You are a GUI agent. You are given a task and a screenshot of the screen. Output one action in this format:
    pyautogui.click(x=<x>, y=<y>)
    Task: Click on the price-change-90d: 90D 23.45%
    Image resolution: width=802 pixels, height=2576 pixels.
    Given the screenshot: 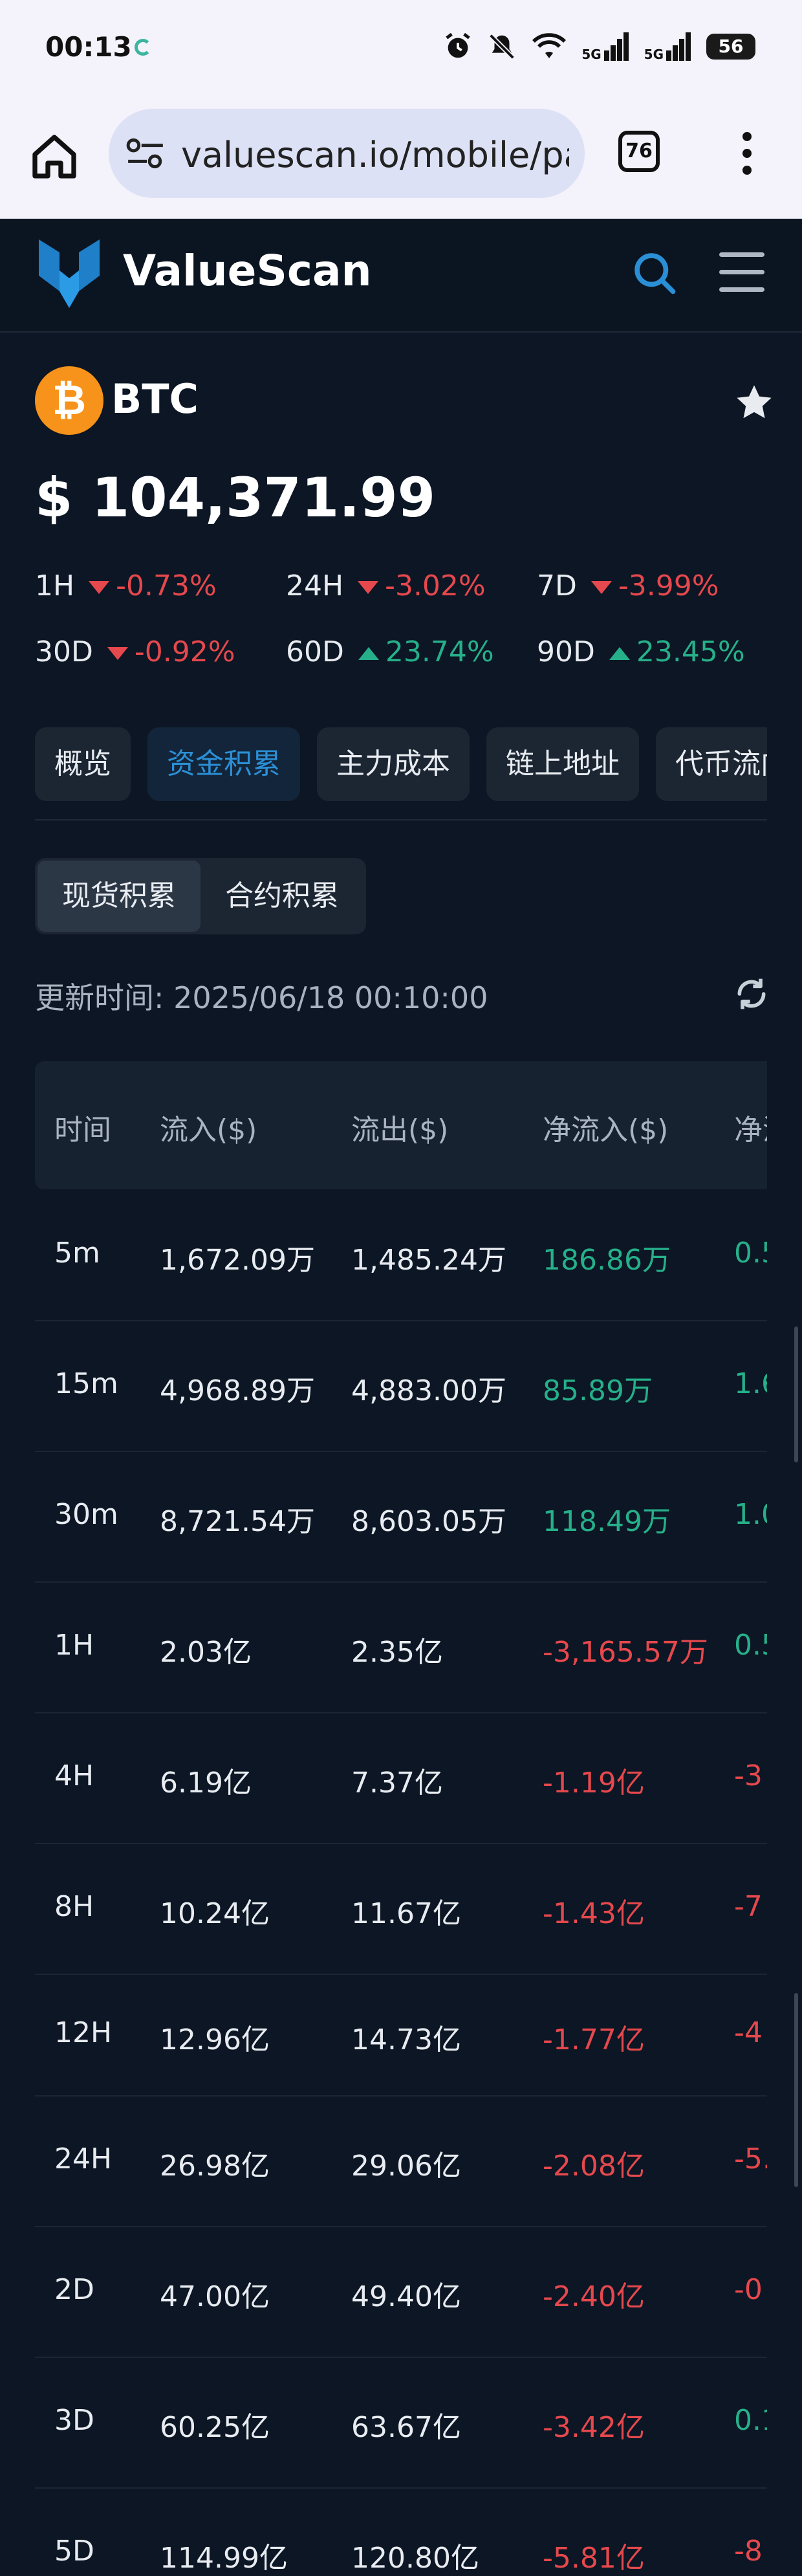 What is the action you would take?
    pyautogui.click(x=641, y=653)
    